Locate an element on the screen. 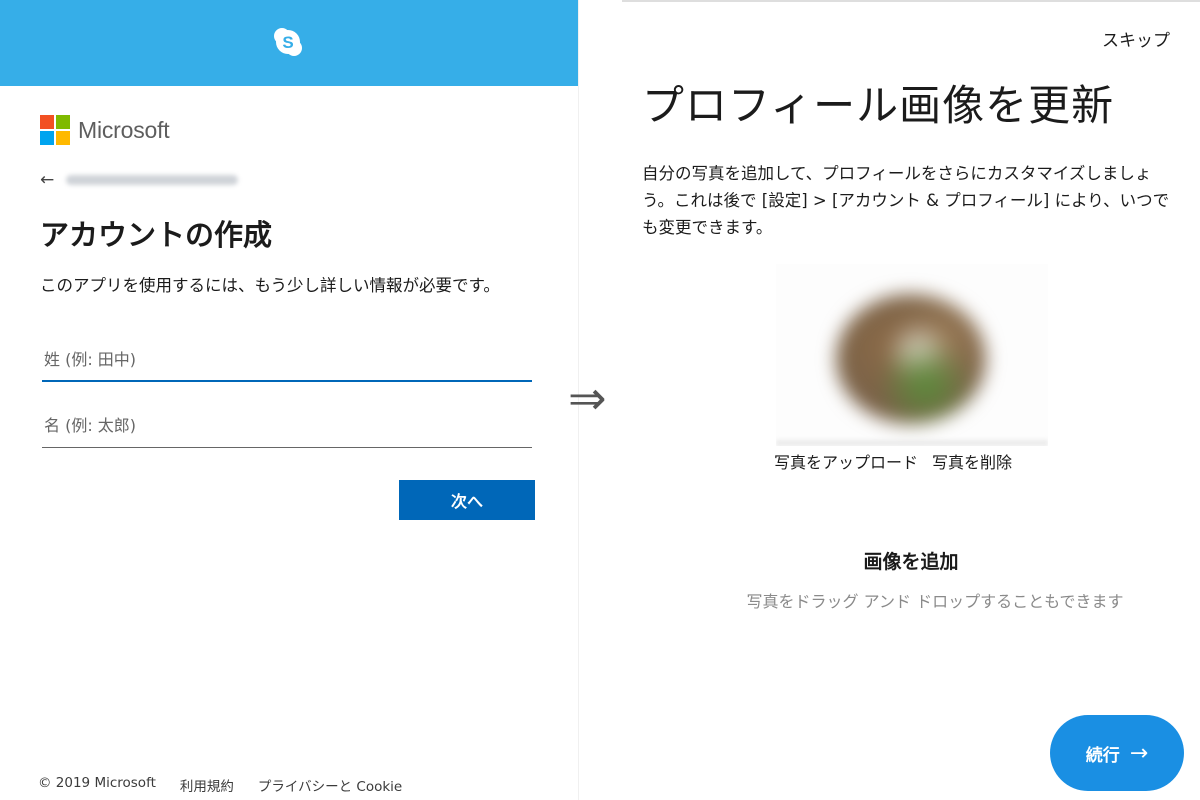 The image size is (1200, 800). copyright-text: © 2019 Microsoft is located at coordinates (97, 783).